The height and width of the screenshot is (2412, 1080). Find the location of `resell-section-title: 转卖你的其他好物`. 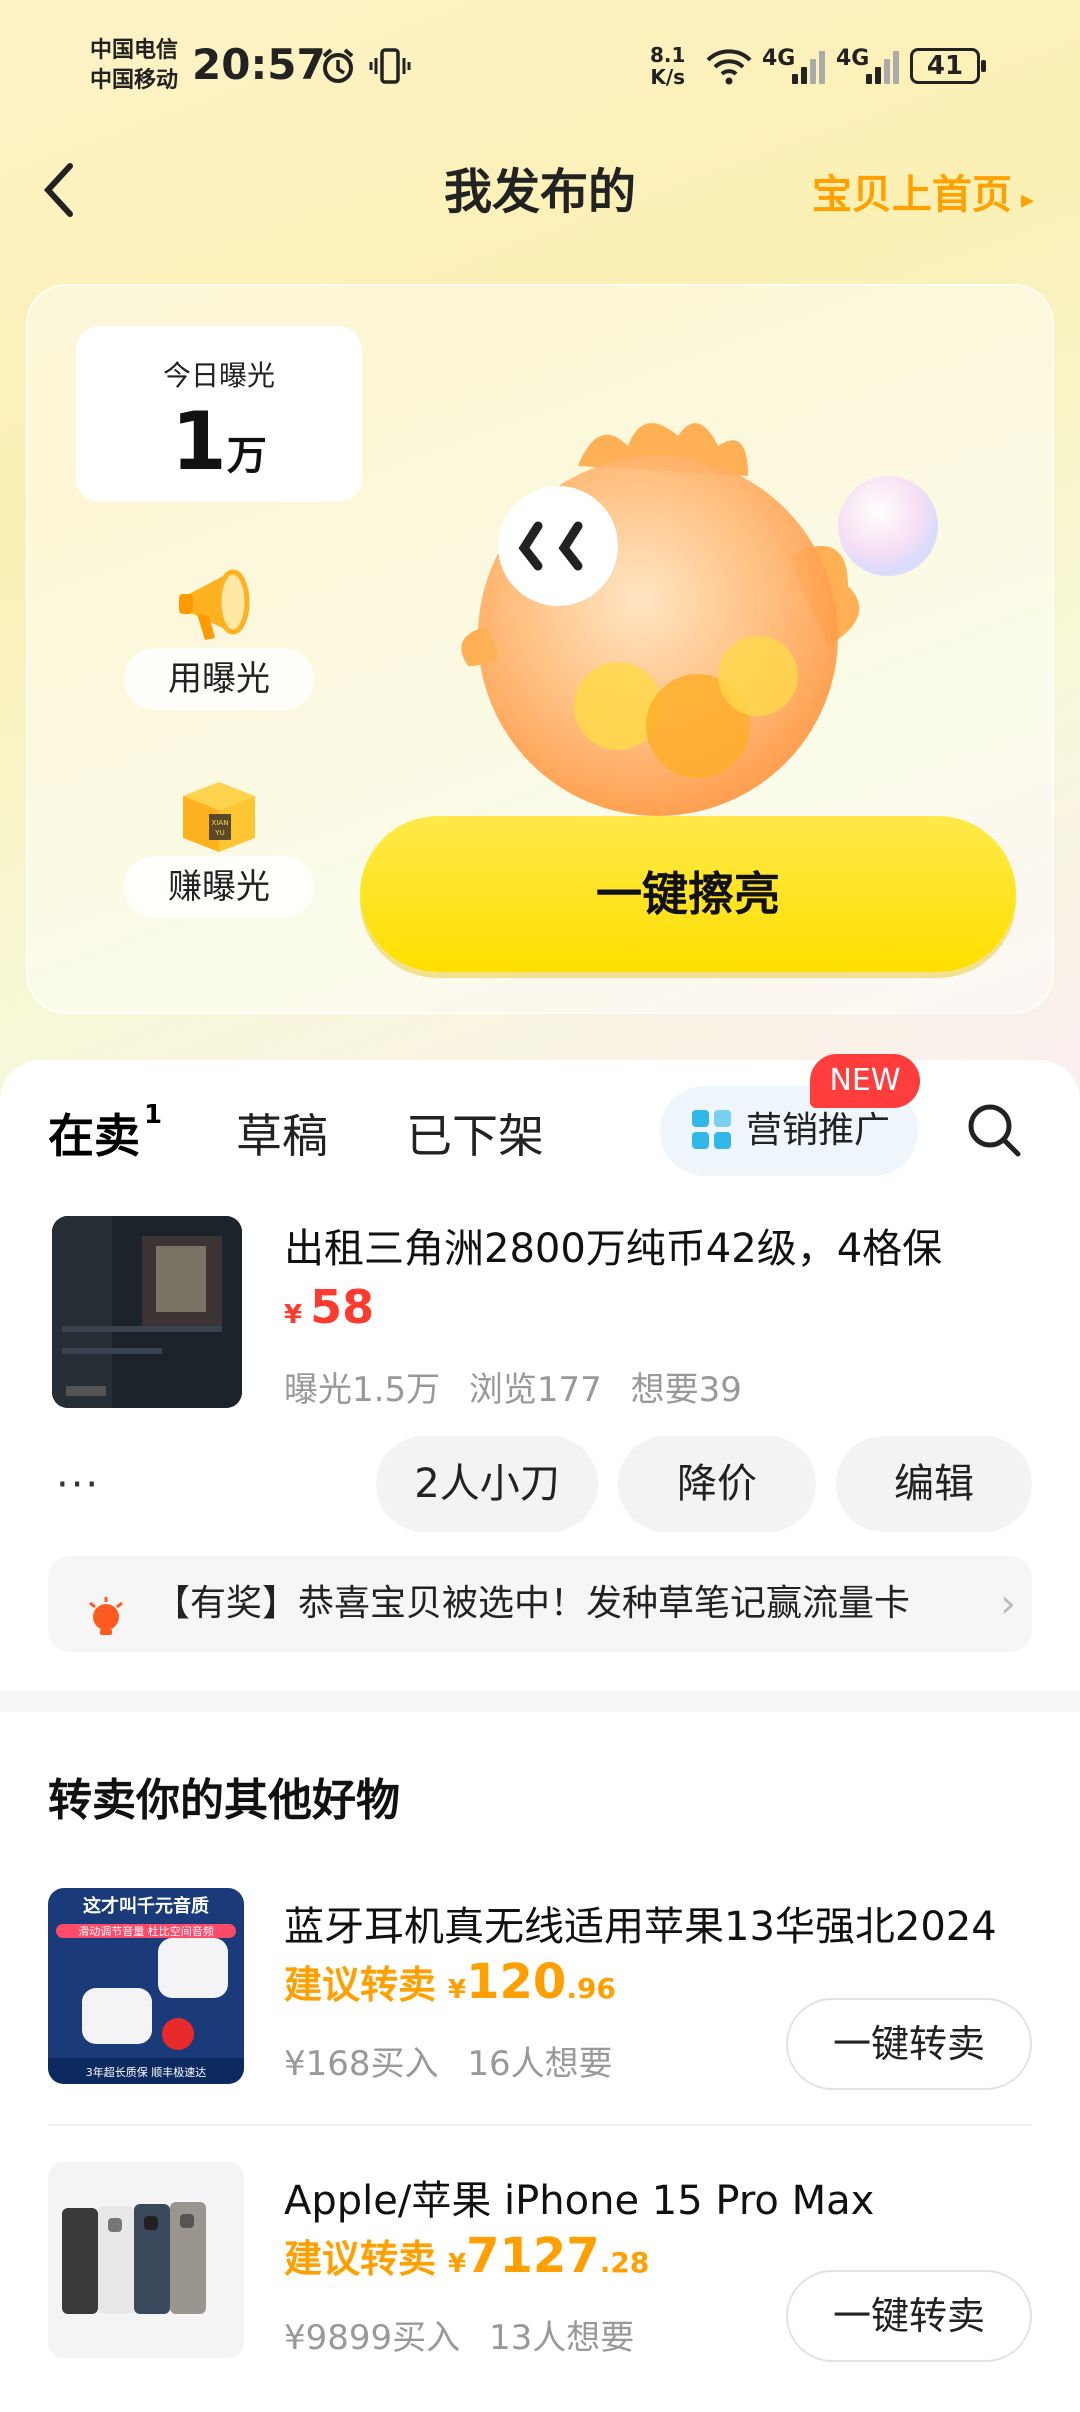

resell-section-title: 转卖你的其他好物 is located at coordinates (224, 1800).